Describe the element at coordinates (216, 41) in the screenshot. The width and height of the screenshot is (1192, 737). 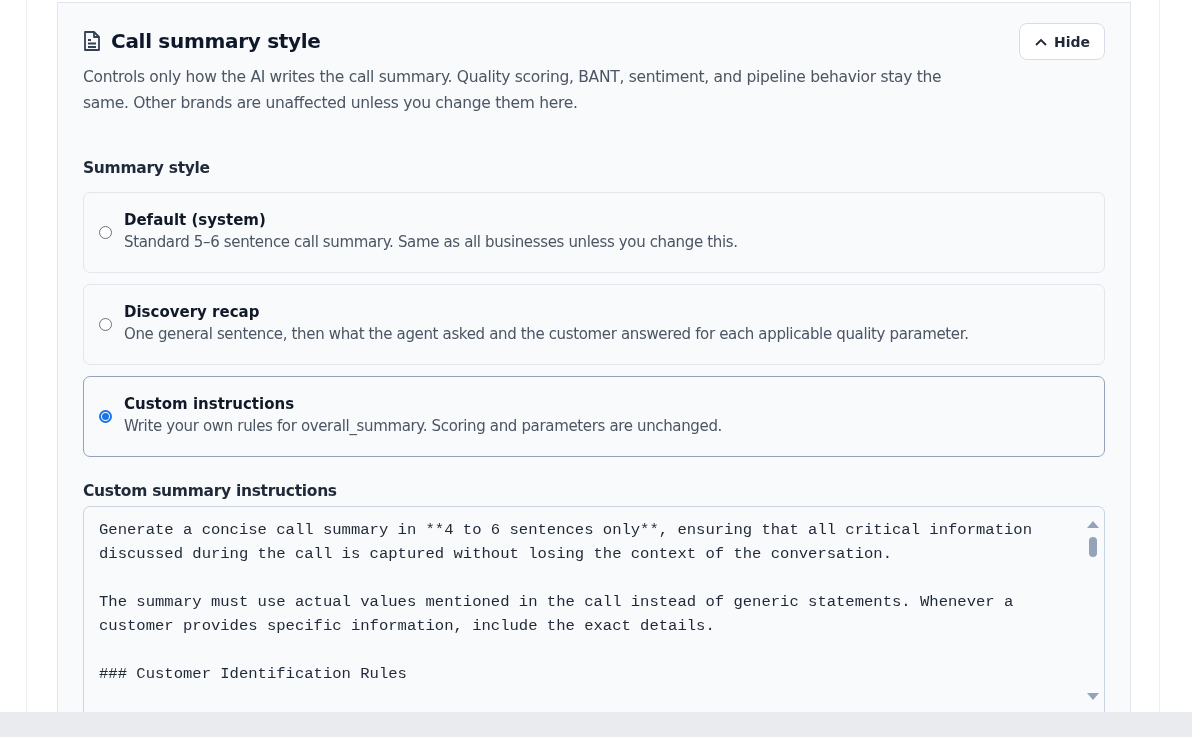
I see `section-title: Call summary style` at that location.